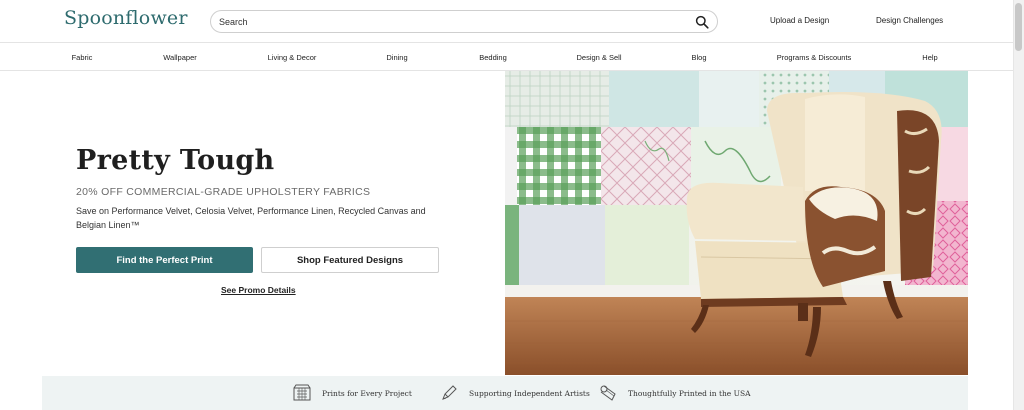  I want to click on nav-item-wallpaper: Wallpaper, so click(180, 57).